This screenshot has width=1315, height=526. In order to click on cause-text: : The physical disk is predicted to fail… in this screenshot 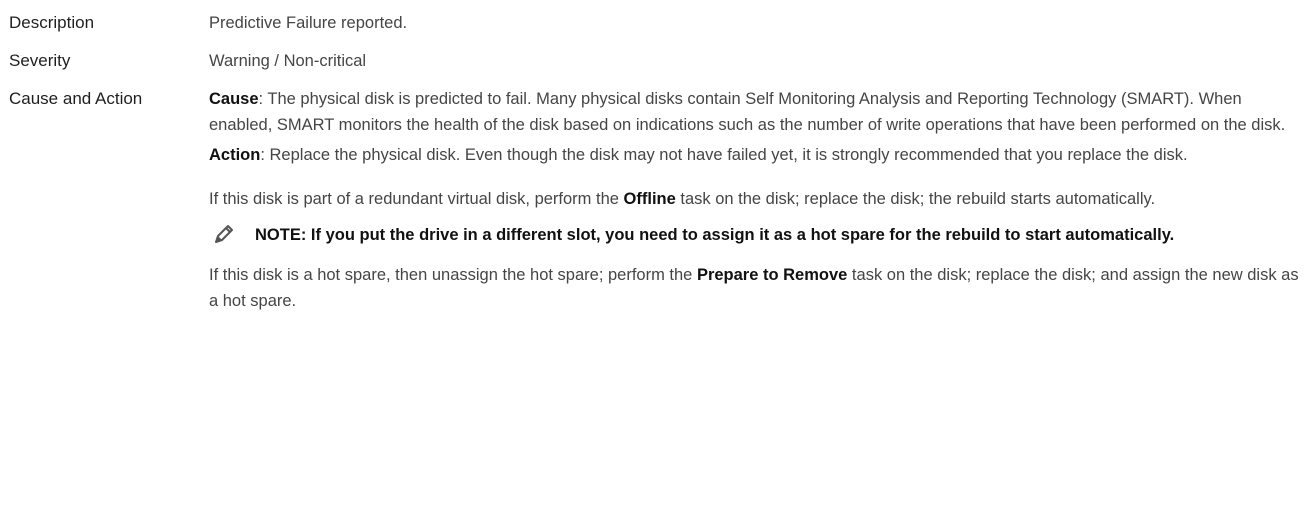, I will do `click(747, 112)`.